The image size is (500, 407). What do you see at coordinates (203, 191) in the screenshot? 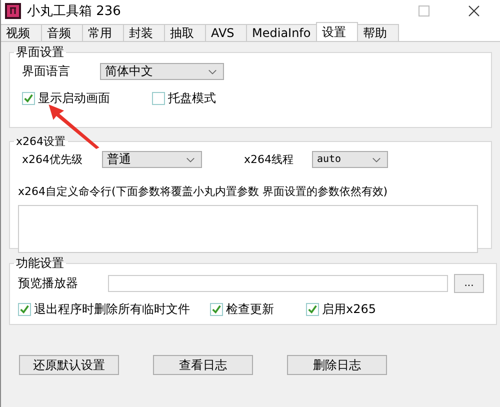
I see `field-label: x264自定义命令行(下面参数将覆盖小丸内置参数 界面设置的参数依然有效)` at bounding box center [203, 191].